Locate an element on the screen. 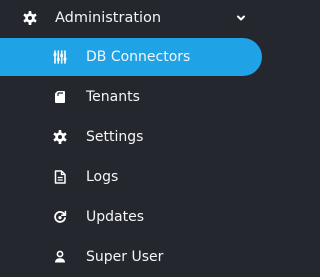 The height and width of the screenshot is (277, 320). sidebar-item-super-user: Super User is located at coordinates (138, 257).